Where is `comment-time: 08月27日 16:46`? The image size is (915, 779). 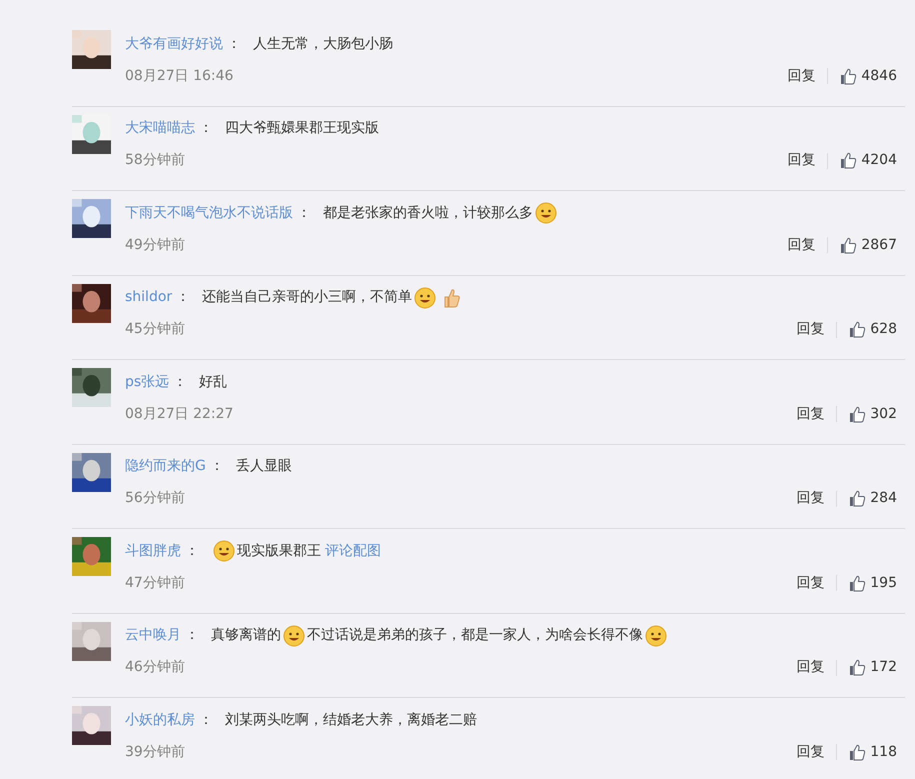
comment-time: 08月27日 16:46 is located at coordinates (179, 76).